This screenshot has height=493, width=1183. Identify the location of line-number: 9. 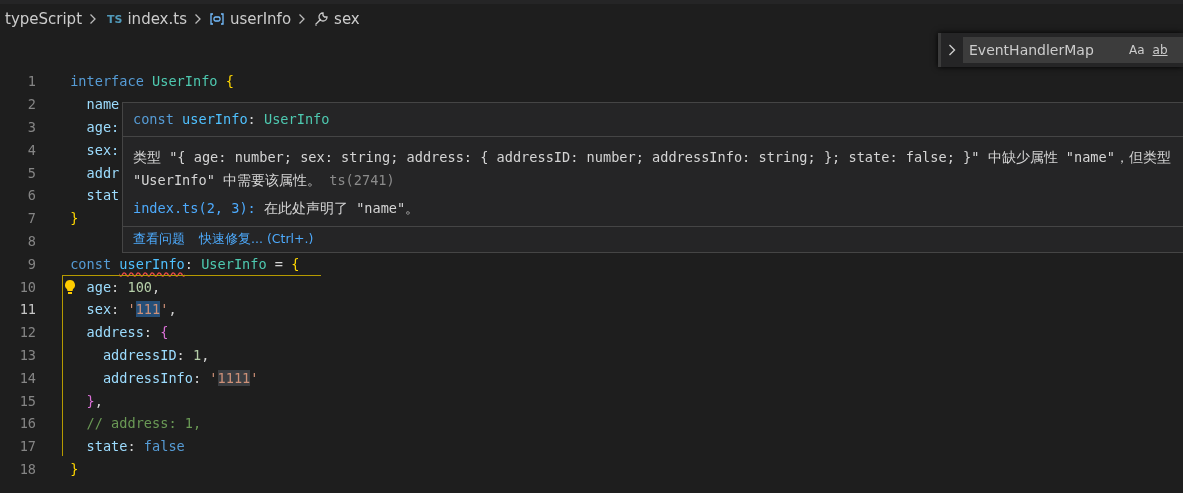
(31, 263).